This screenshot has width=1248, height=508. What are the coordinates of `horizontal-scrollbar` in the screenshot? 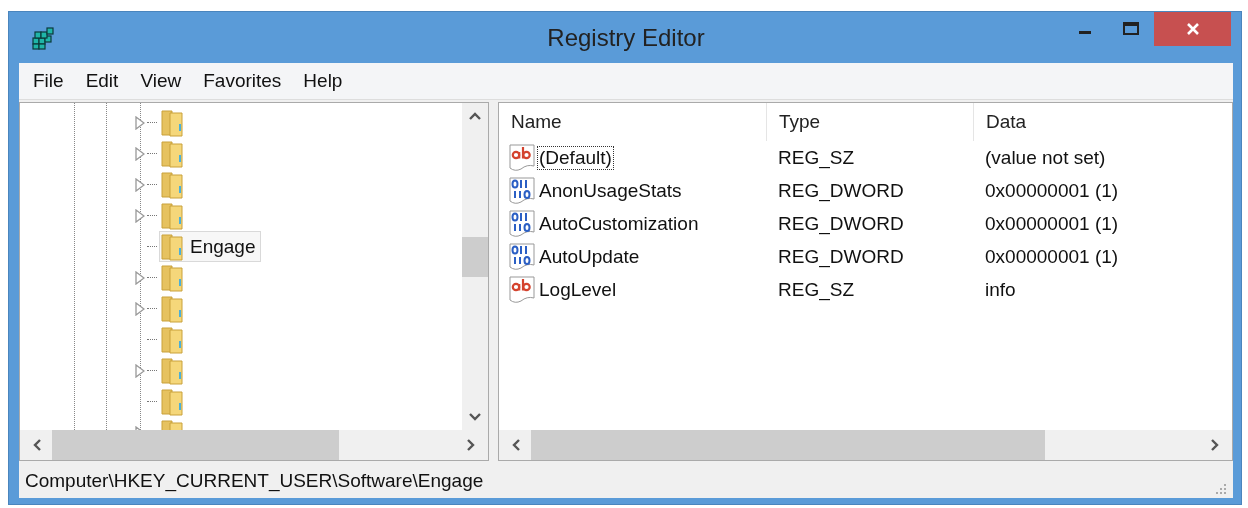 It's located at (254, 445).